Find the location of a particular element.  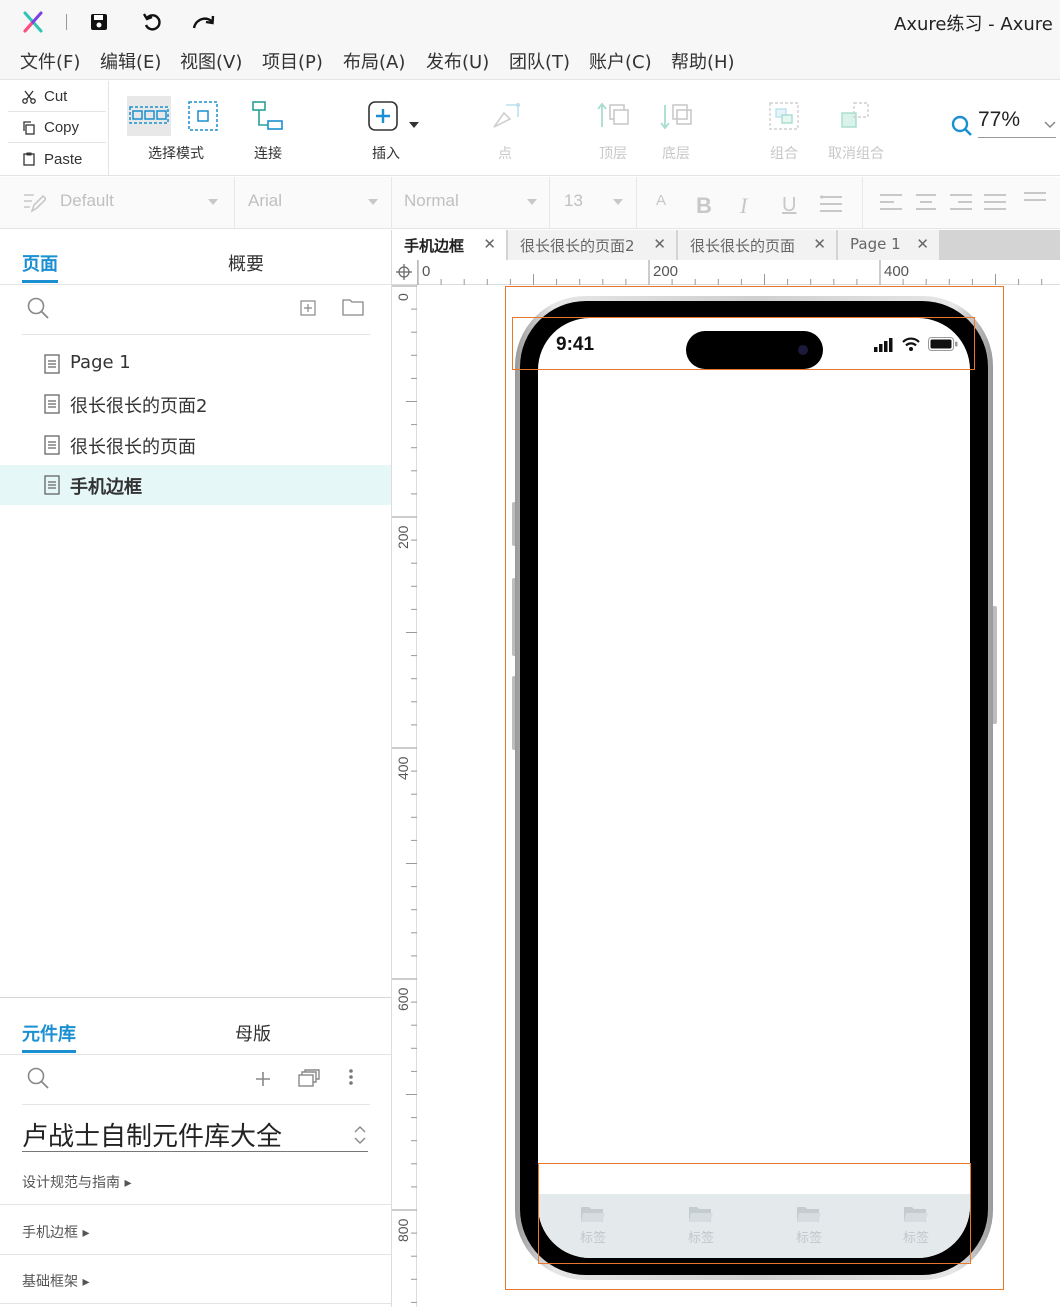

menu-account: 账户(C) is located at coordinates (620, 61).